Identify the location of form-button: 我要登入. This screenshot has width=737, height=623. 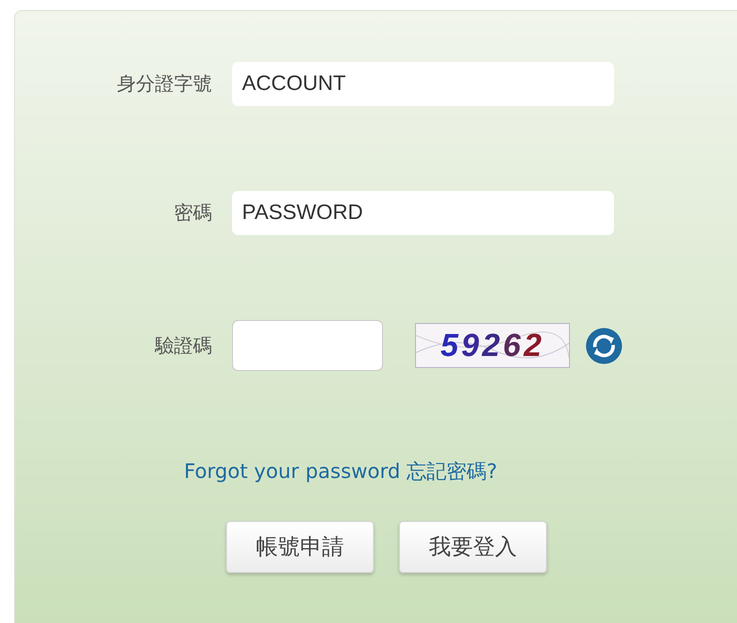
(473, 547).